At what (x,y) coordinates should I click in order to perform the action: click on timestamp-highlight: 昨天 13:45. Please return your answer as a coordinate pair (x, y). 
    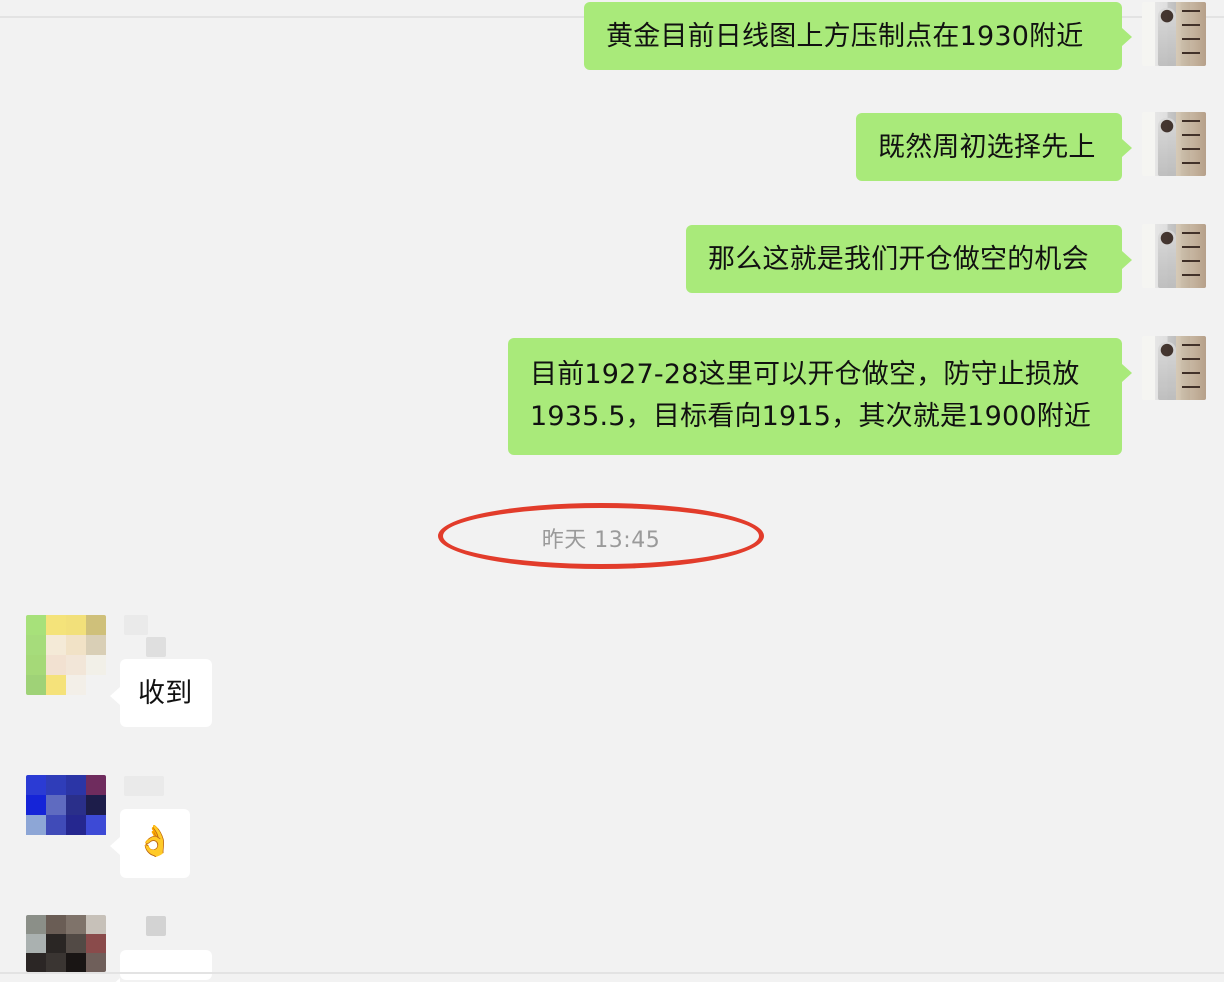
    Looking at the image, I should click on (601, 536).